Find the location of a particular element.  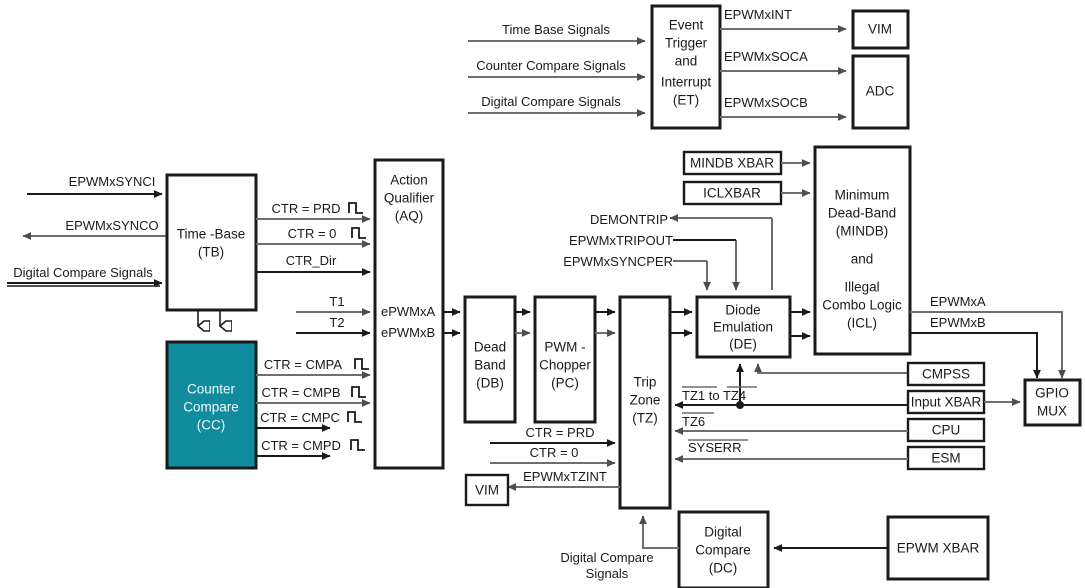

wires-de-top-signals is located at coordinates (721, 254).